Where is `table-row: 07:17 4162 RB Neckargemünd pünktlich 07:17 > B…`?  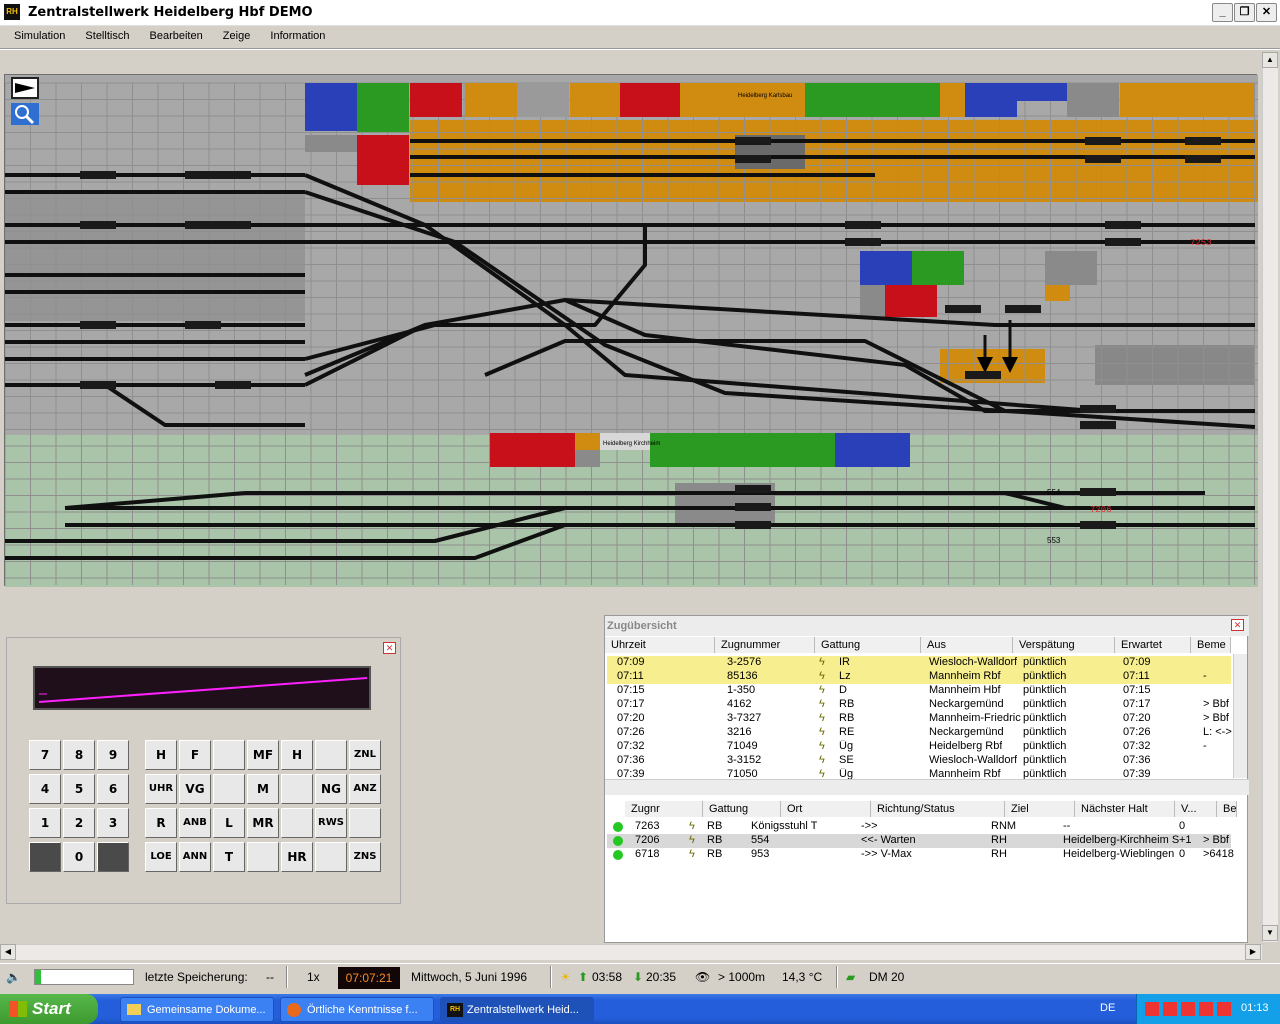 table-row: 07:17 4162 RB Neckargemünd pünktlich 07:17 > B… is located at coordinates (919, 705).